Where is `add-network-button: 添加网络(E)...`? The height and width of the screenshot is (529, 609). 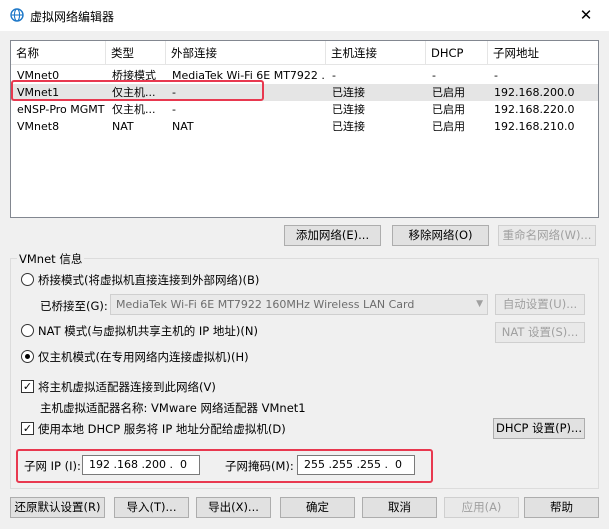
add-network-button: 添加网络(E)... is located at coordinates (332, 235).